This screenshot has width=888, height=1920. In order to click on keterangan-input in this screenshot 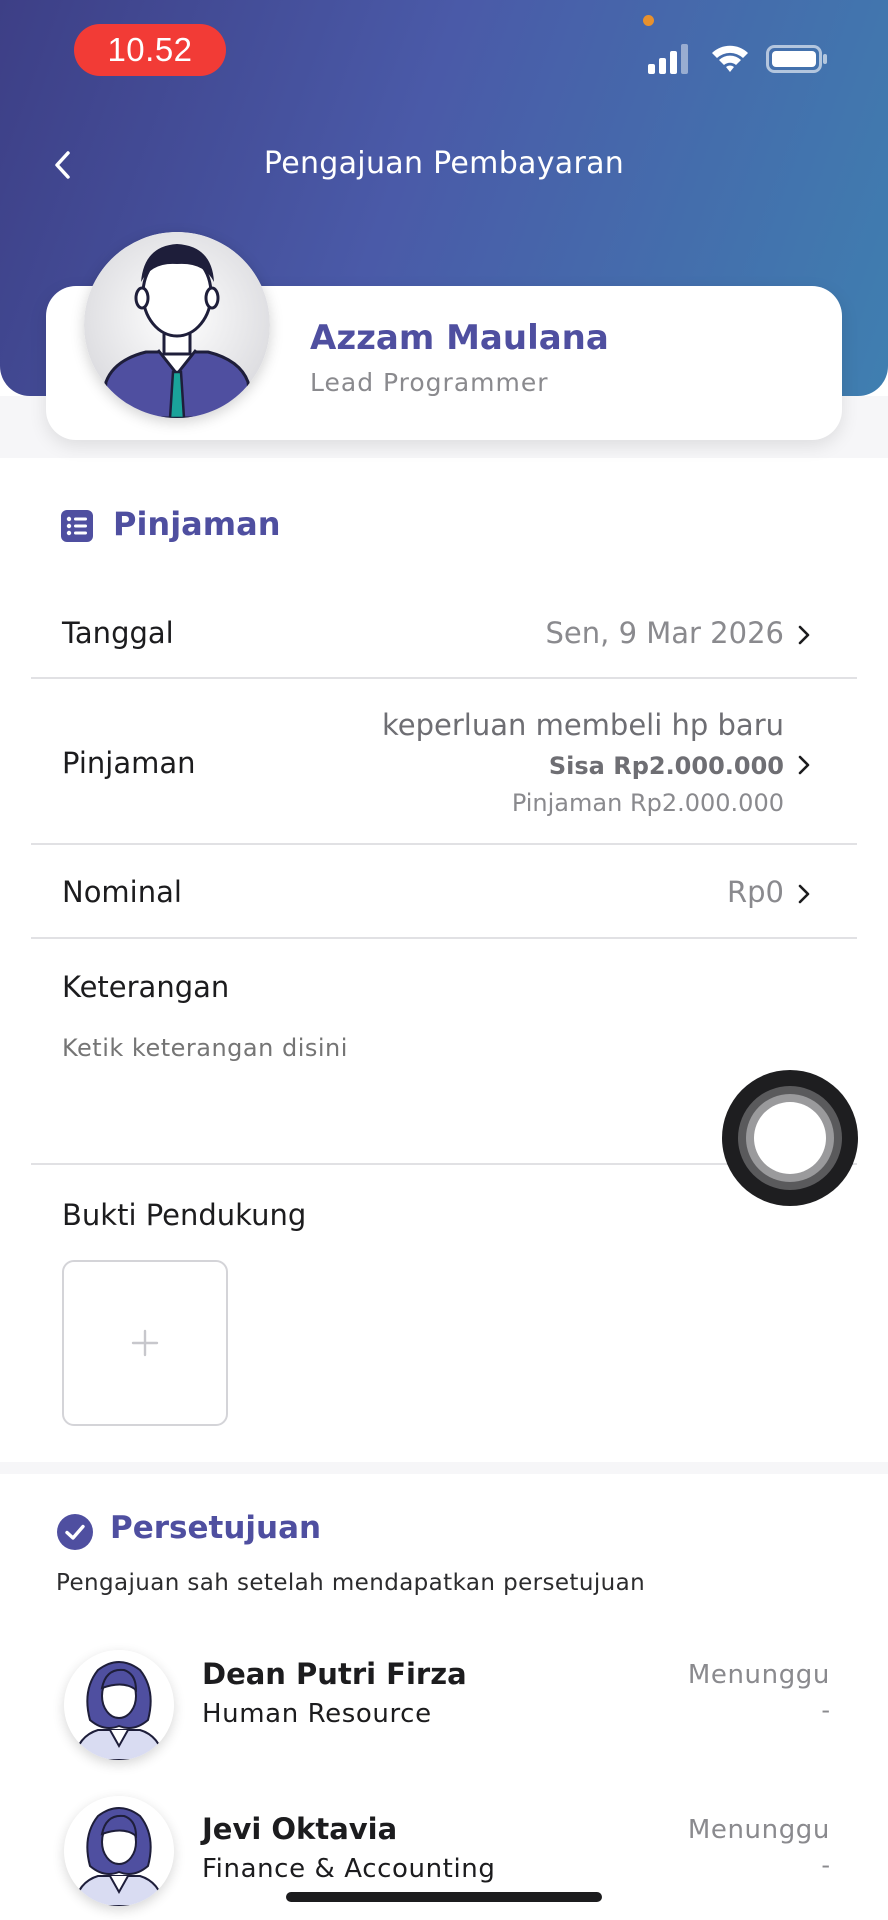, I will do `click(362, 1048)`.